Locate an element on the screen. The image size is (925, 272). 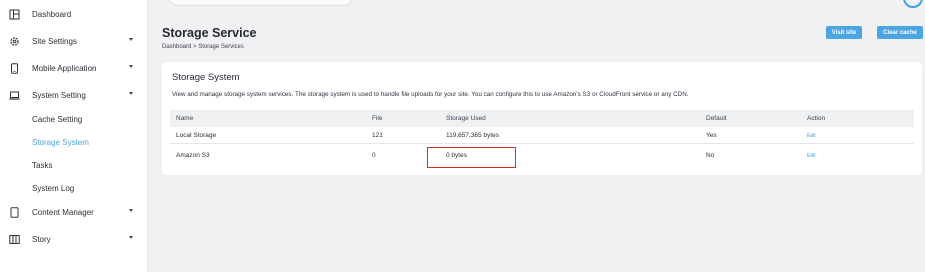
sidebar-item-cache-setting: Cache Setting is located at coordinates (74, 119).